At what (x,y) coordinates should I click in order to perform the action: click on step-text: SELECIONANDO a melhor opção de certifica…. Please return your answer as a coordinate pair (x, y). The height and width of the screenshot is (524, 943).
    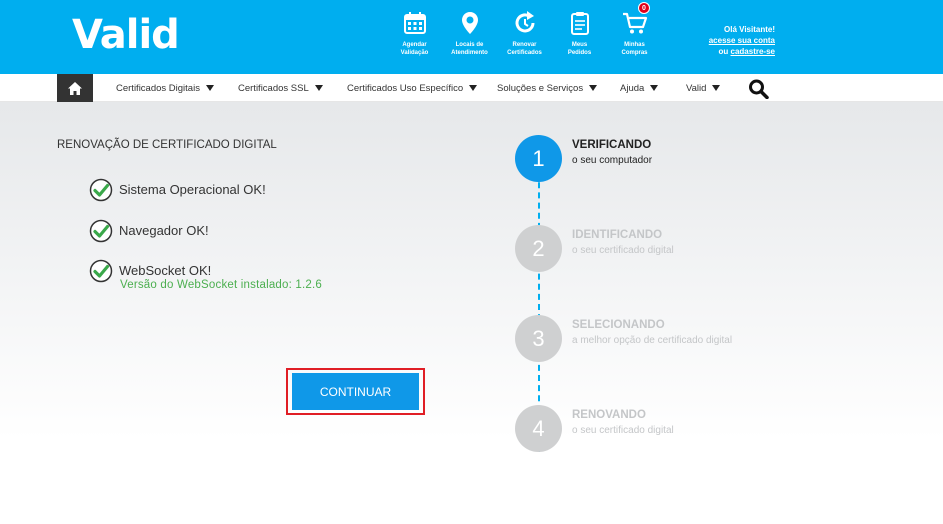
    Looking at the image, I should click on (652, 332).